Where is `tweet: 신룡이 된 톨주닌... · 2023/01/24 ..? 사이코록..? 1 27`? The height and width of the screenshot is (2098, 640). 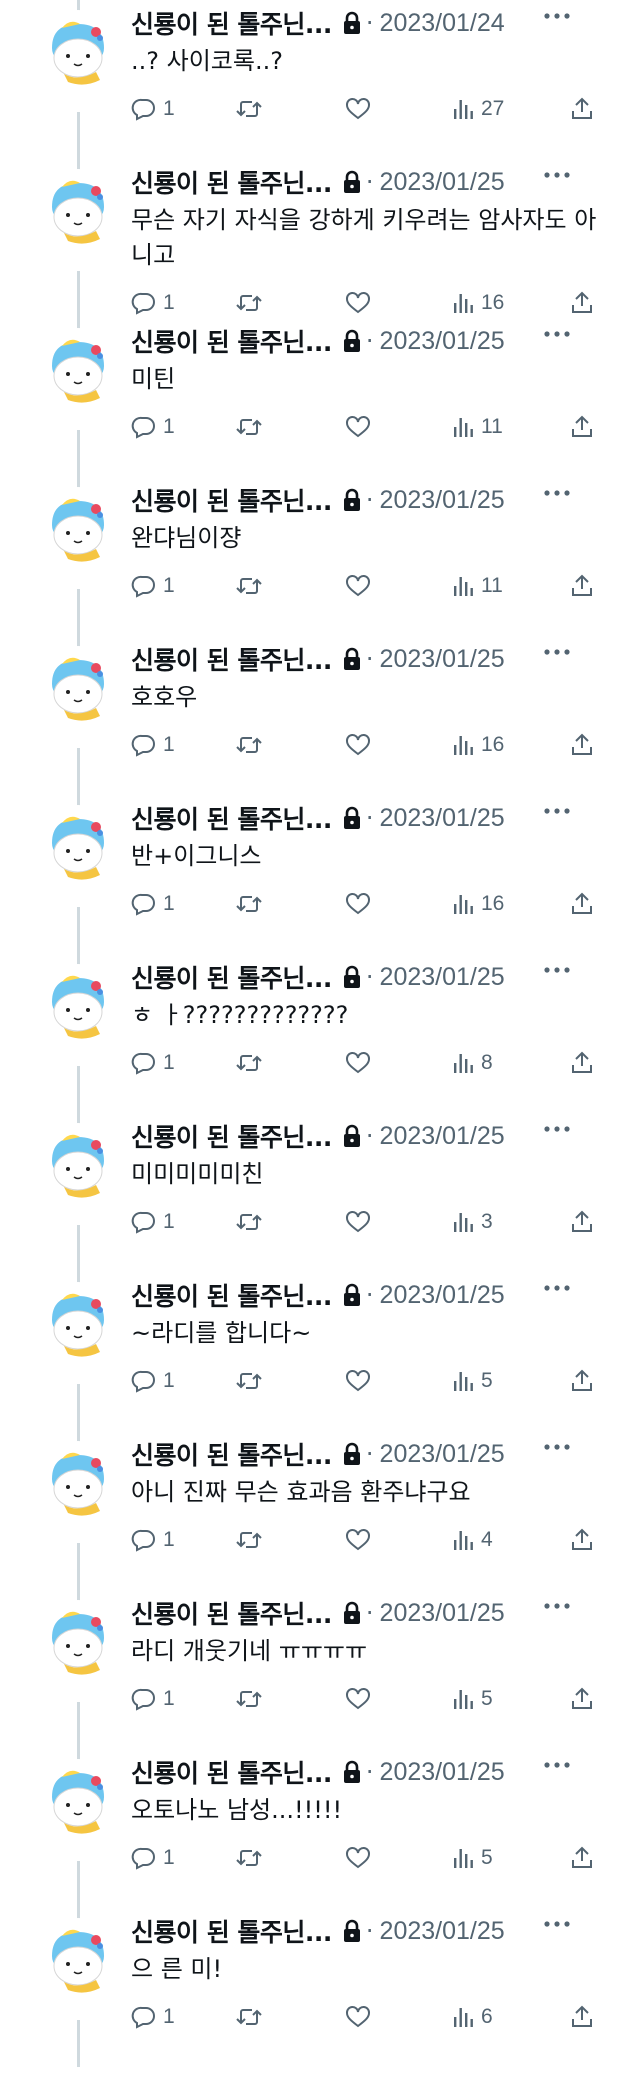 tweet: 신룡이 된 톨주닌... · 2023/01/24 ..? 사이코록..? 1 27 is located at coordinates (320, 79).